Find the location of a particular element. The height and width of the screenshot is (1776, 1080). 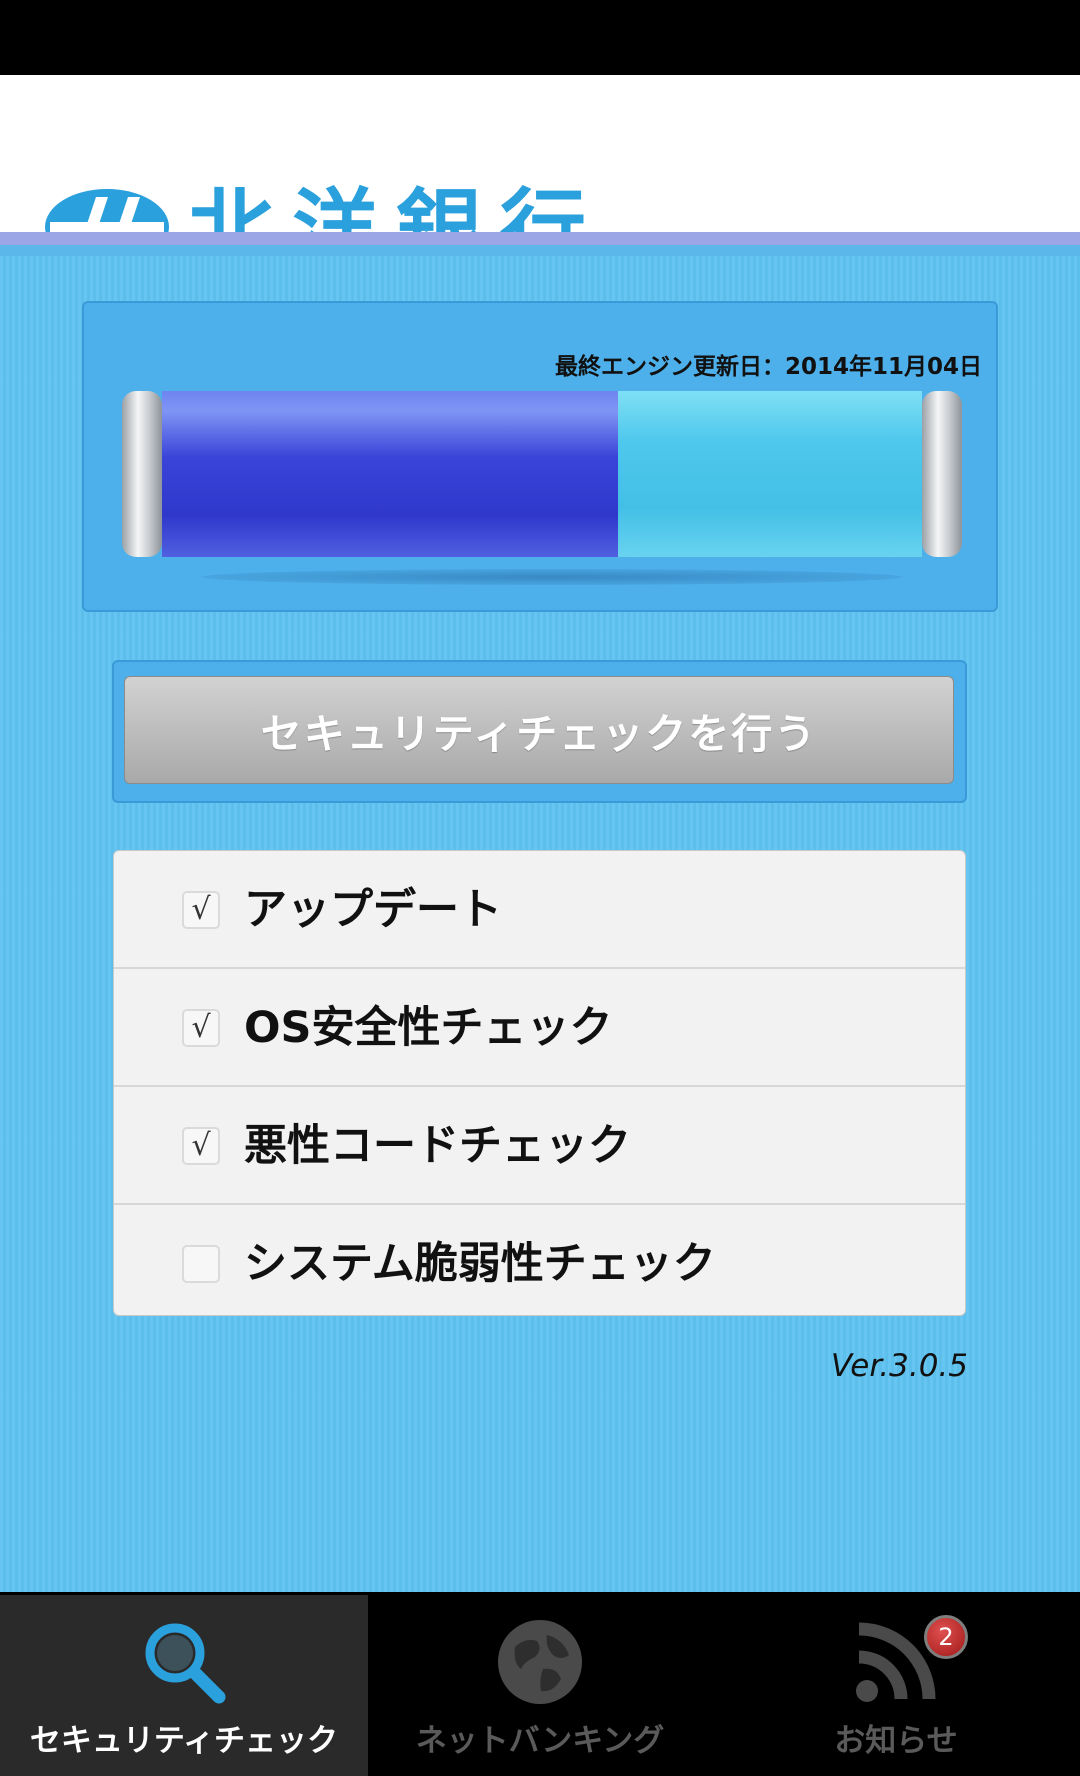

update-checkbox: √ is located at coordinates (201, 910).